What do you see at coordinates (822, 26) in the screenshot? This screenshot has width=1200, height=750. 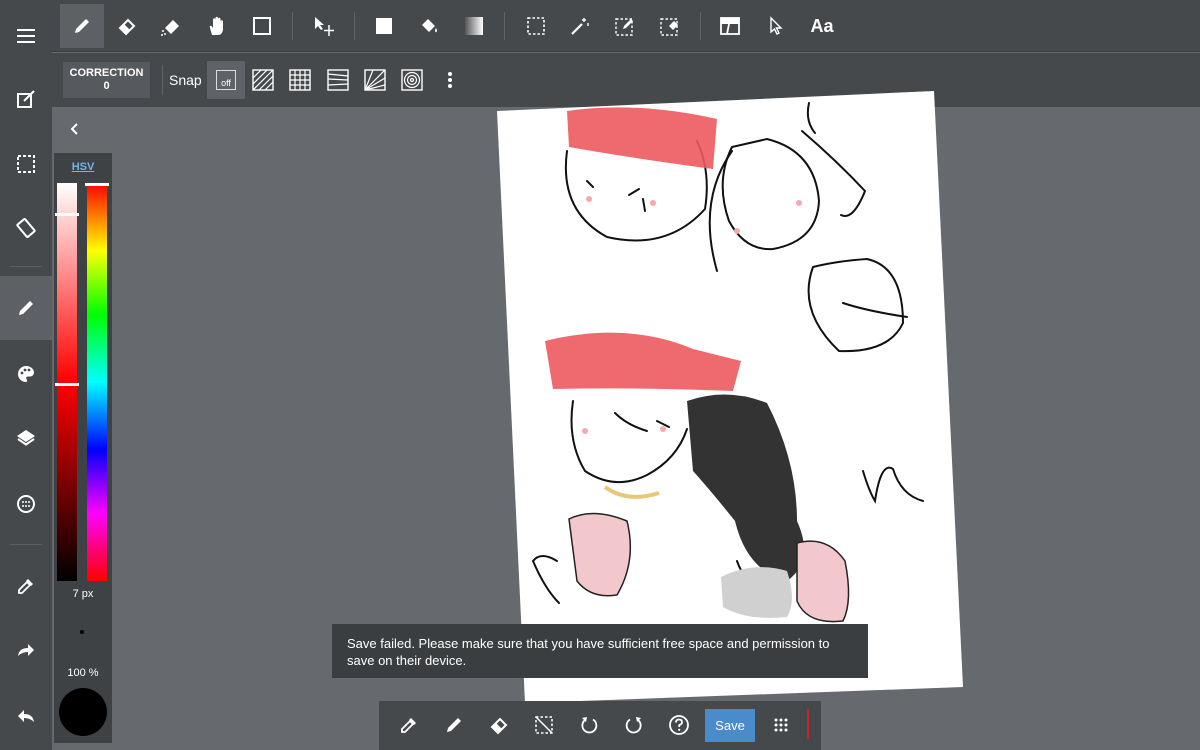 I see `text-tool: Aa` at bounding box center [822, 26].